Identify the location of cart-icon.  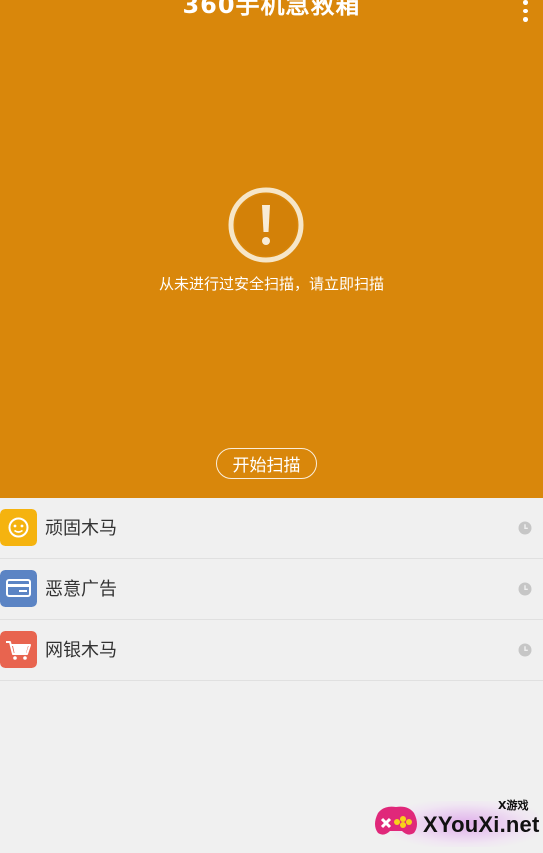
(18, 649).